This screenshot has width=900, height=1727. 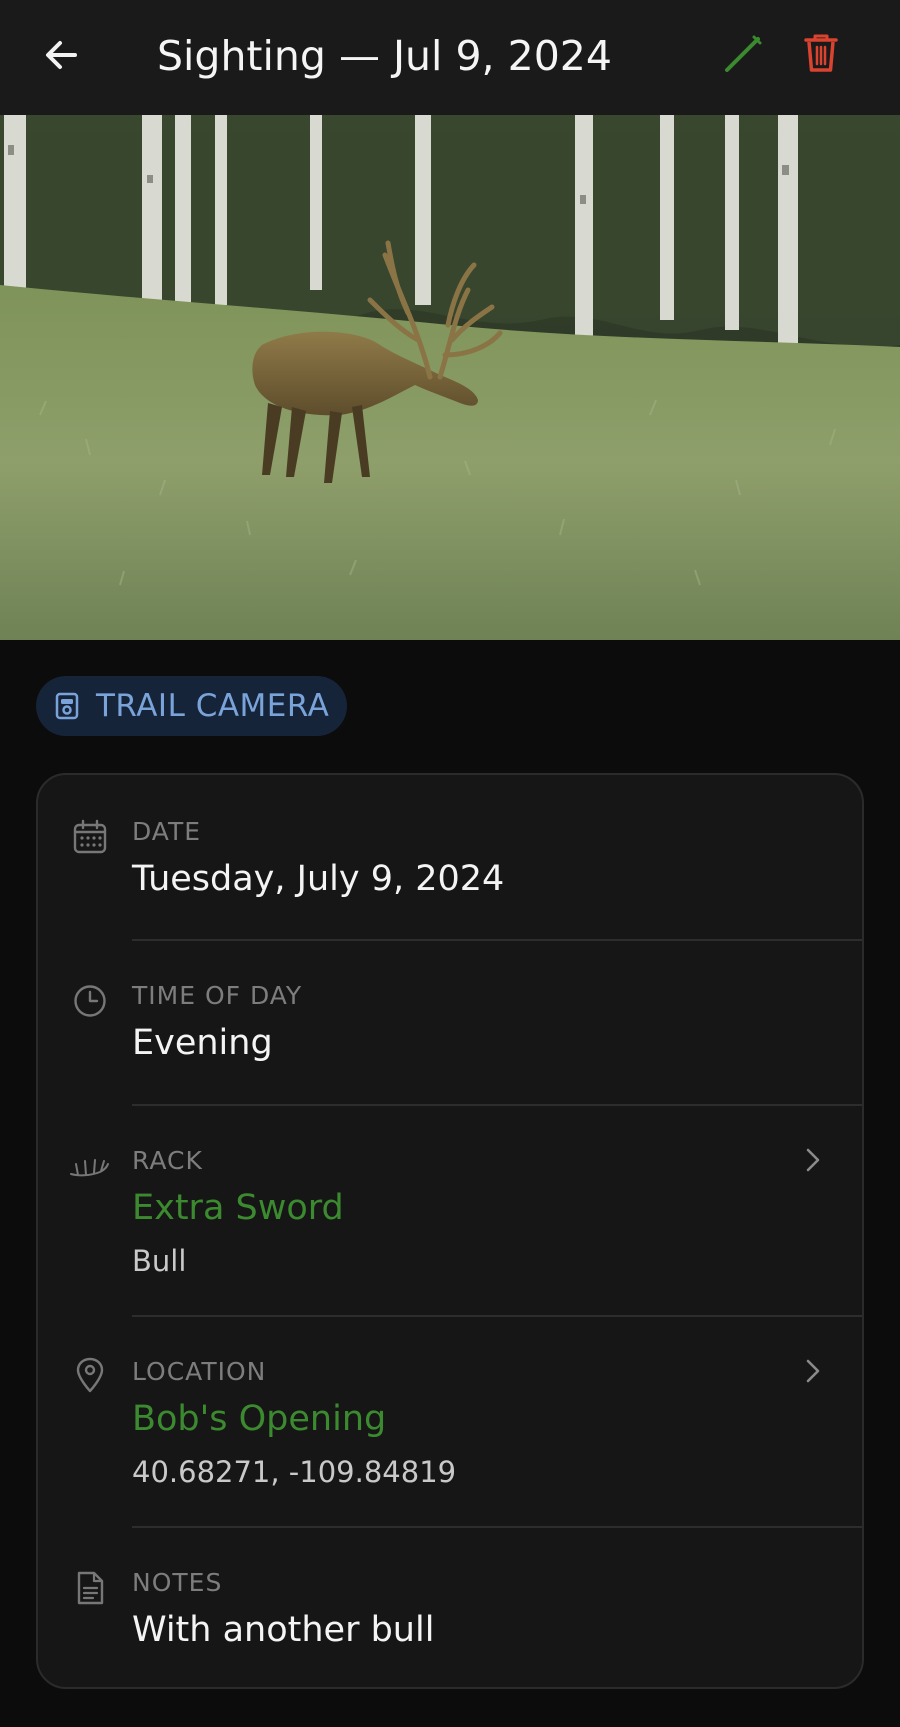 What do you see at coordinates (217, 995) in the screenshot?
I see `time-of-day-label: TIME OF DAY` at bounding box center [217, 995].